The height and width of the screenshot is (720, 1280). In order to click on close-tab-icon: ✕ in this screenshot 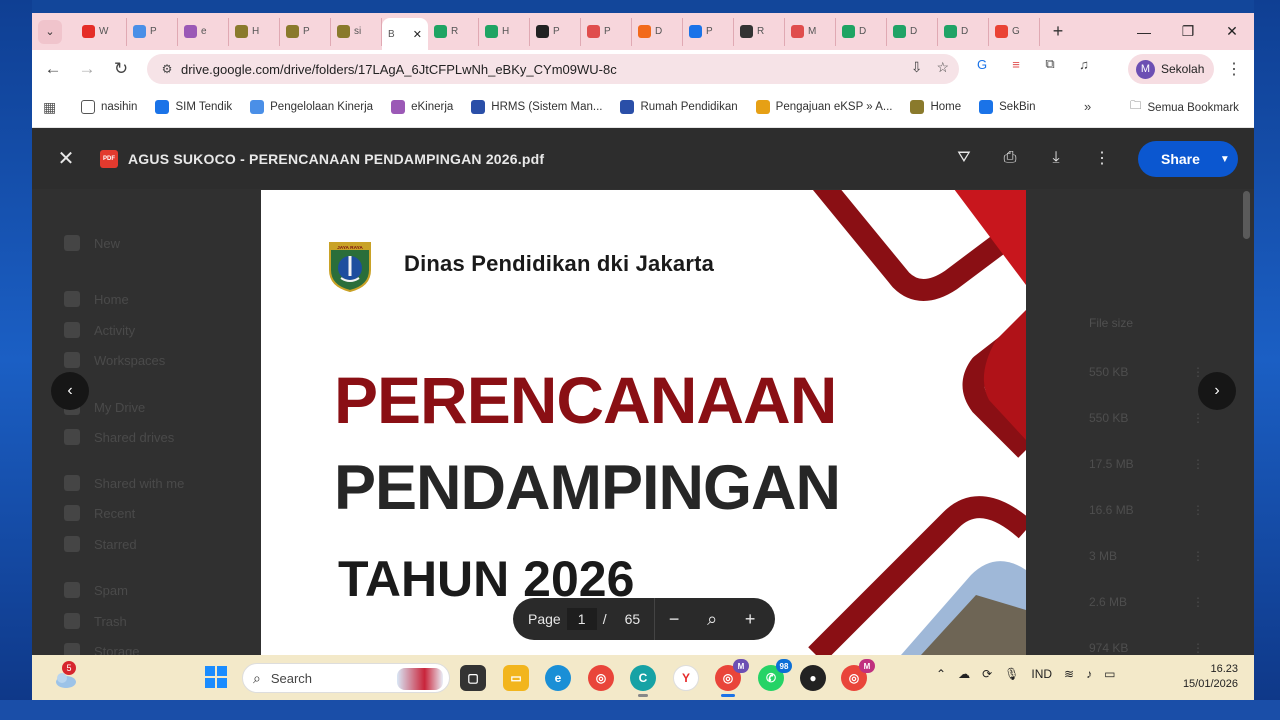, I will do `click(417, 34)`.